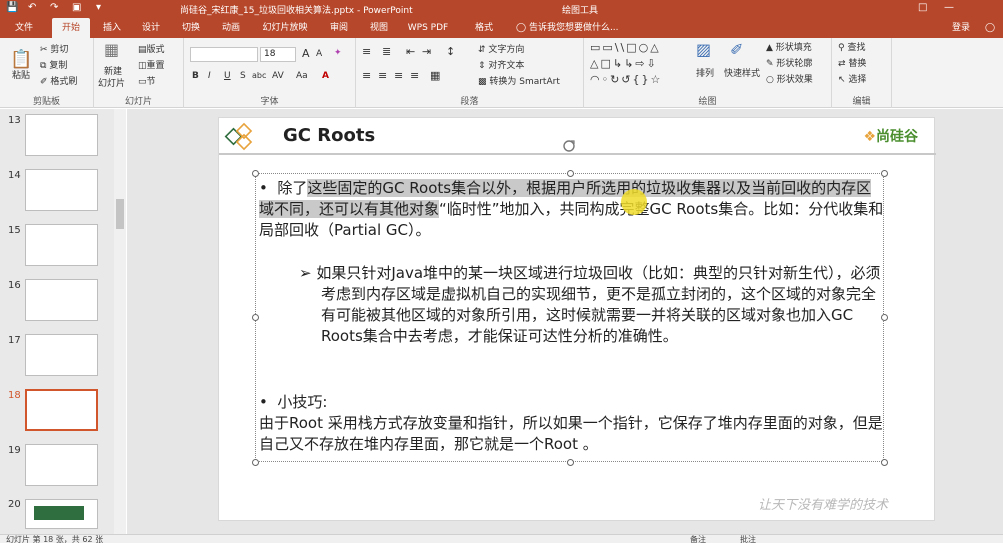 The width and height of the screenshot is (1003, 543). What do you see at coordinates (569, 146) in the screenshot?
I see `rotate-handle-icon` at bounding box center [569, 146].